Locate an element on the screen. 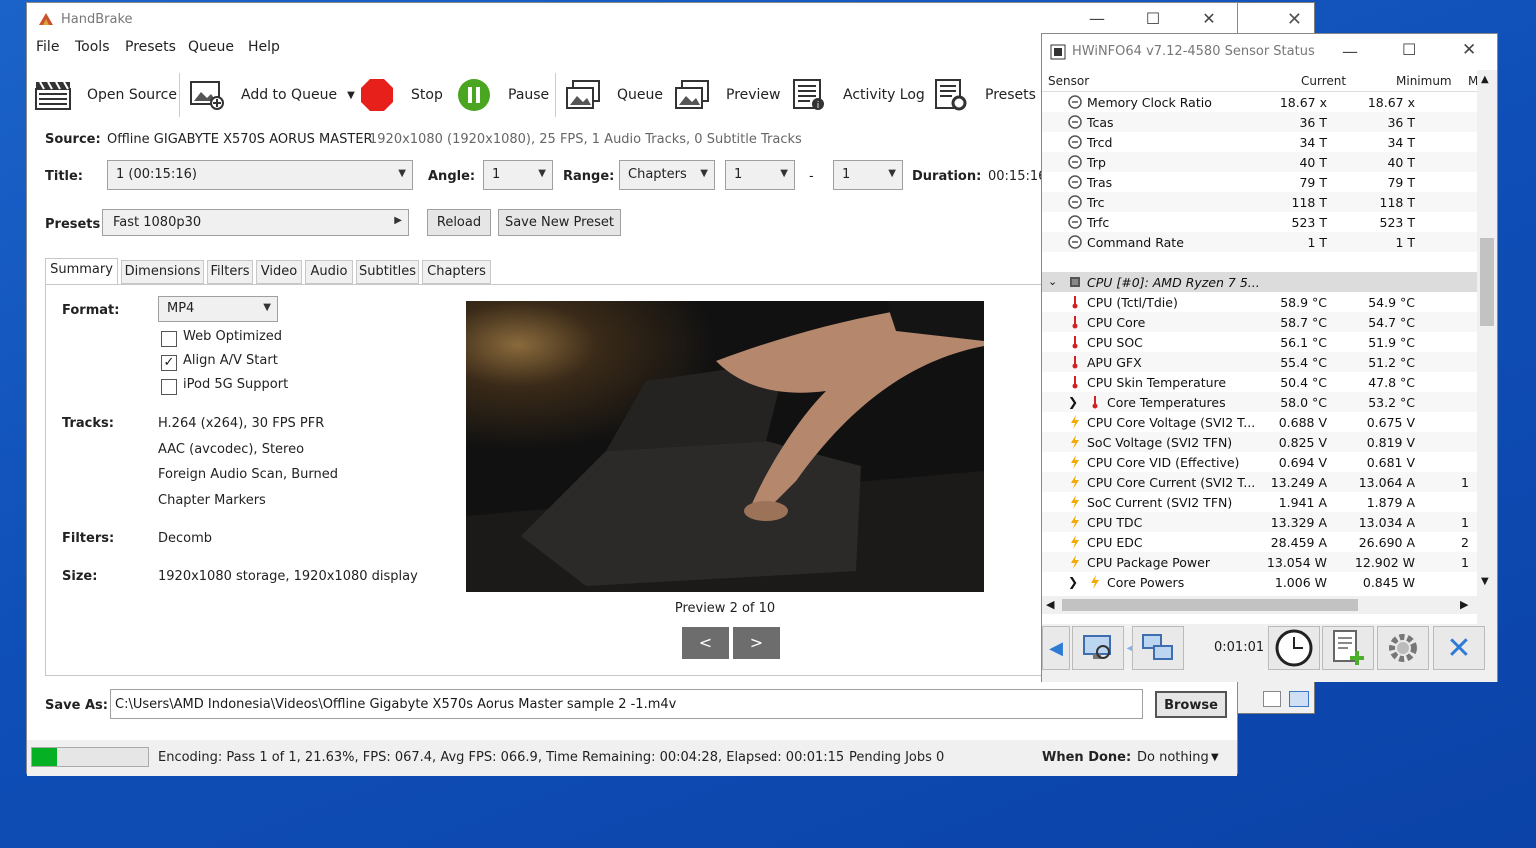 Image resolution: width=1536 pixels, height=848 pixels. scroll-right-icon: ▶ is located at coordinates (1464, 604).